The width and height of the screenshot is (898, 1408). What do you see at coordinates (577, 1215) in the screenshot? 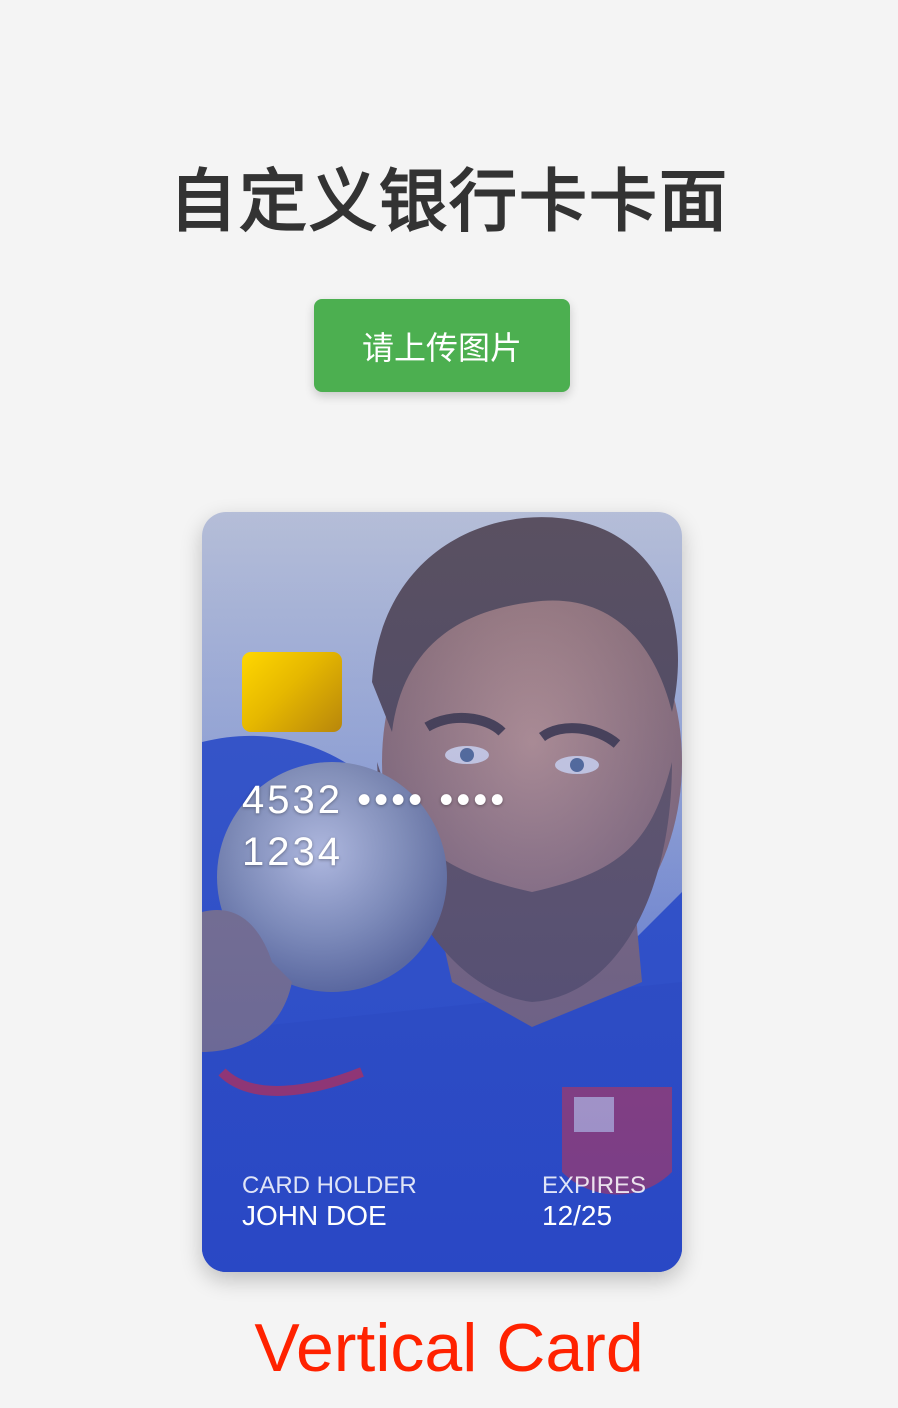
I see `expires-value: 12/25` at bounding box center [577, 1215].